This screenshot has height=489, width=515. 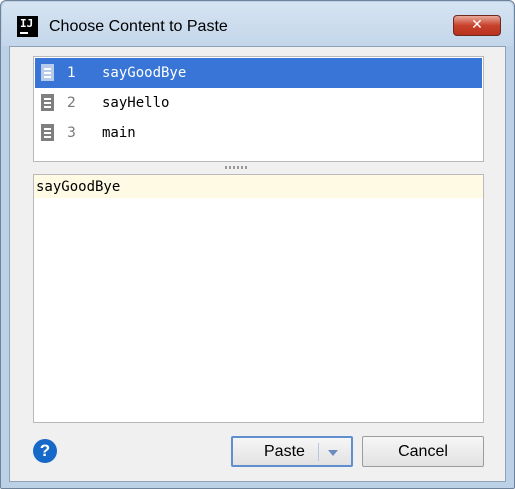 I want to click on splitter-handle, so click(x=236, y=167).